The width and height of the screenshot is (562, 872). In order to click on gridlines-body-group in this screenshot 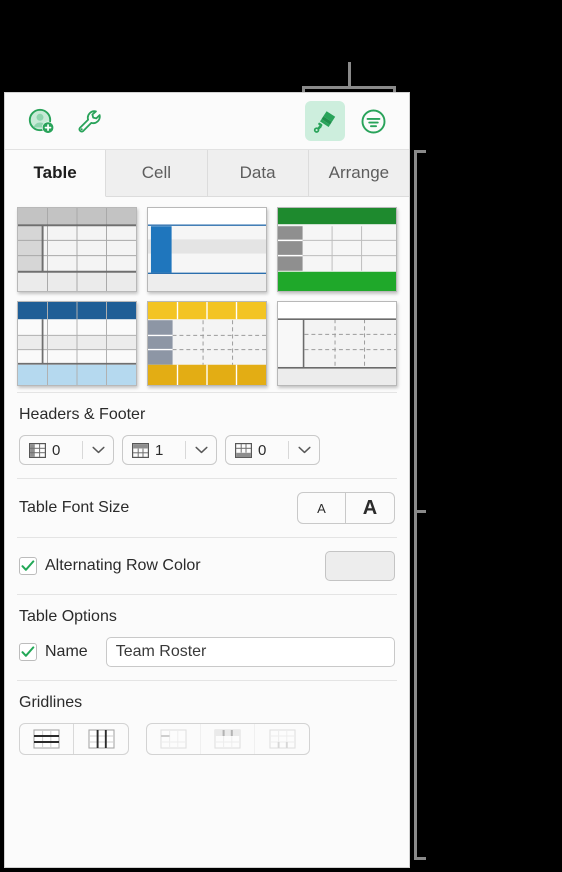, I will do `click(74, 739)`.